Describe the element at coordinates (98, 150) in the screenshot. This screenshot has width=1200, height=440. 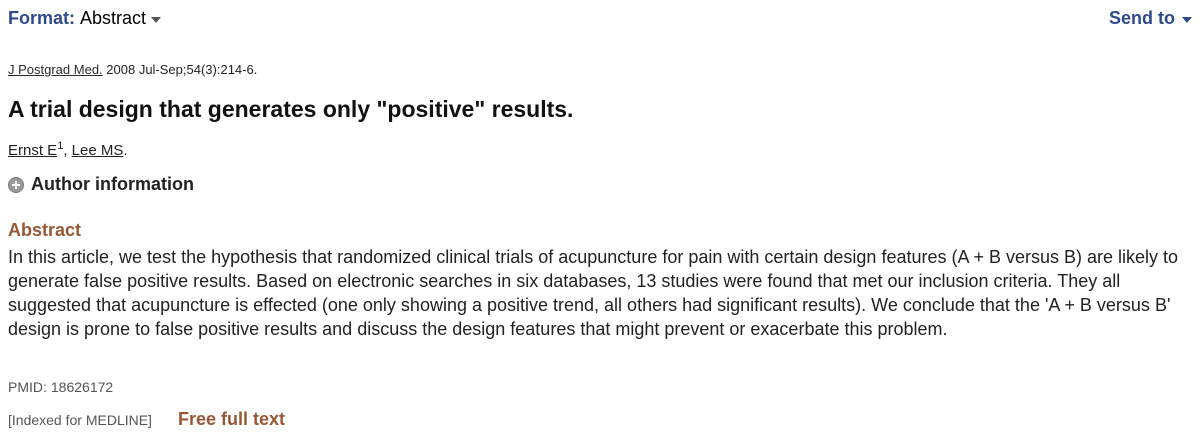
I see `author-link: Lee MS` at that location.